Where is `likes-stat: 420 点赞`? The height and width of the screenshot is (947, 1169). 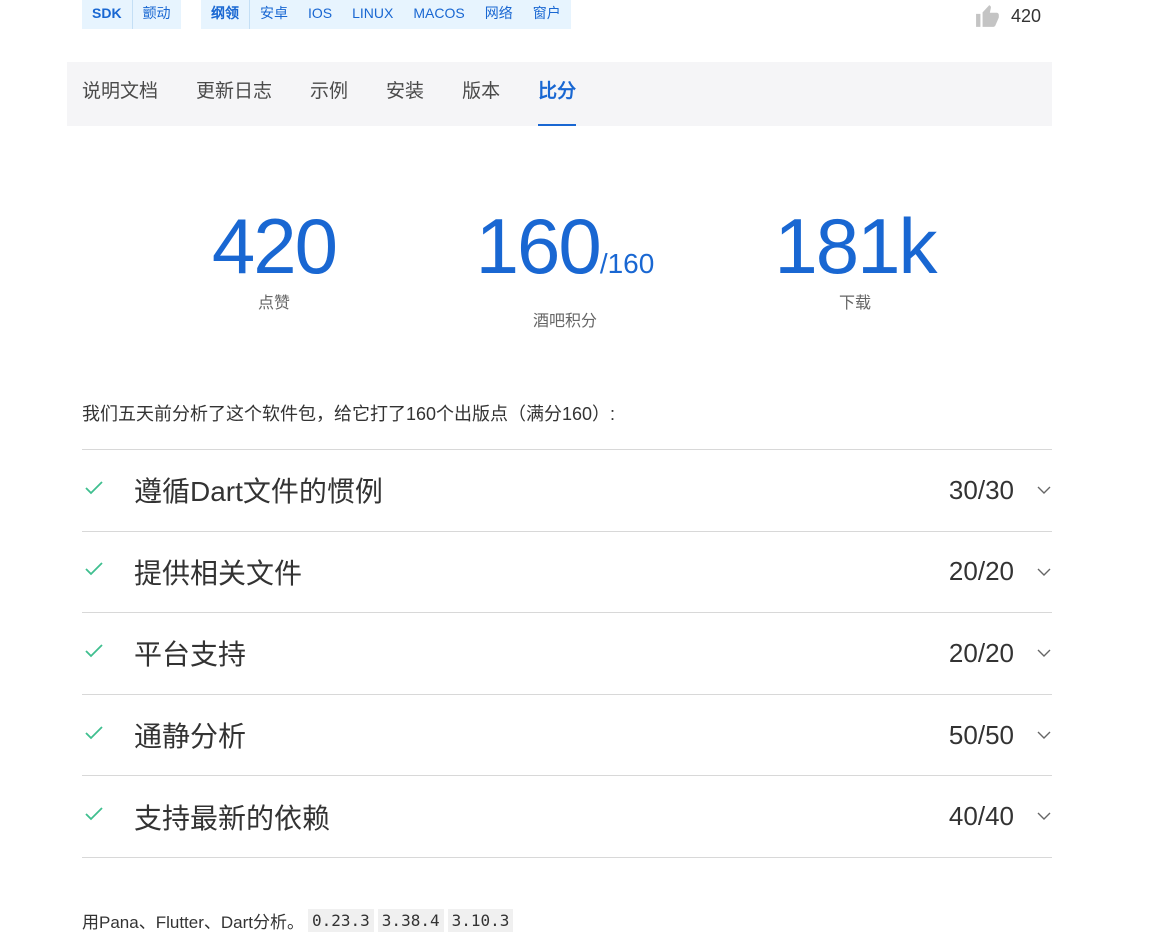
likes-stat: 420 点赞 is located at coordinates (274, 259).